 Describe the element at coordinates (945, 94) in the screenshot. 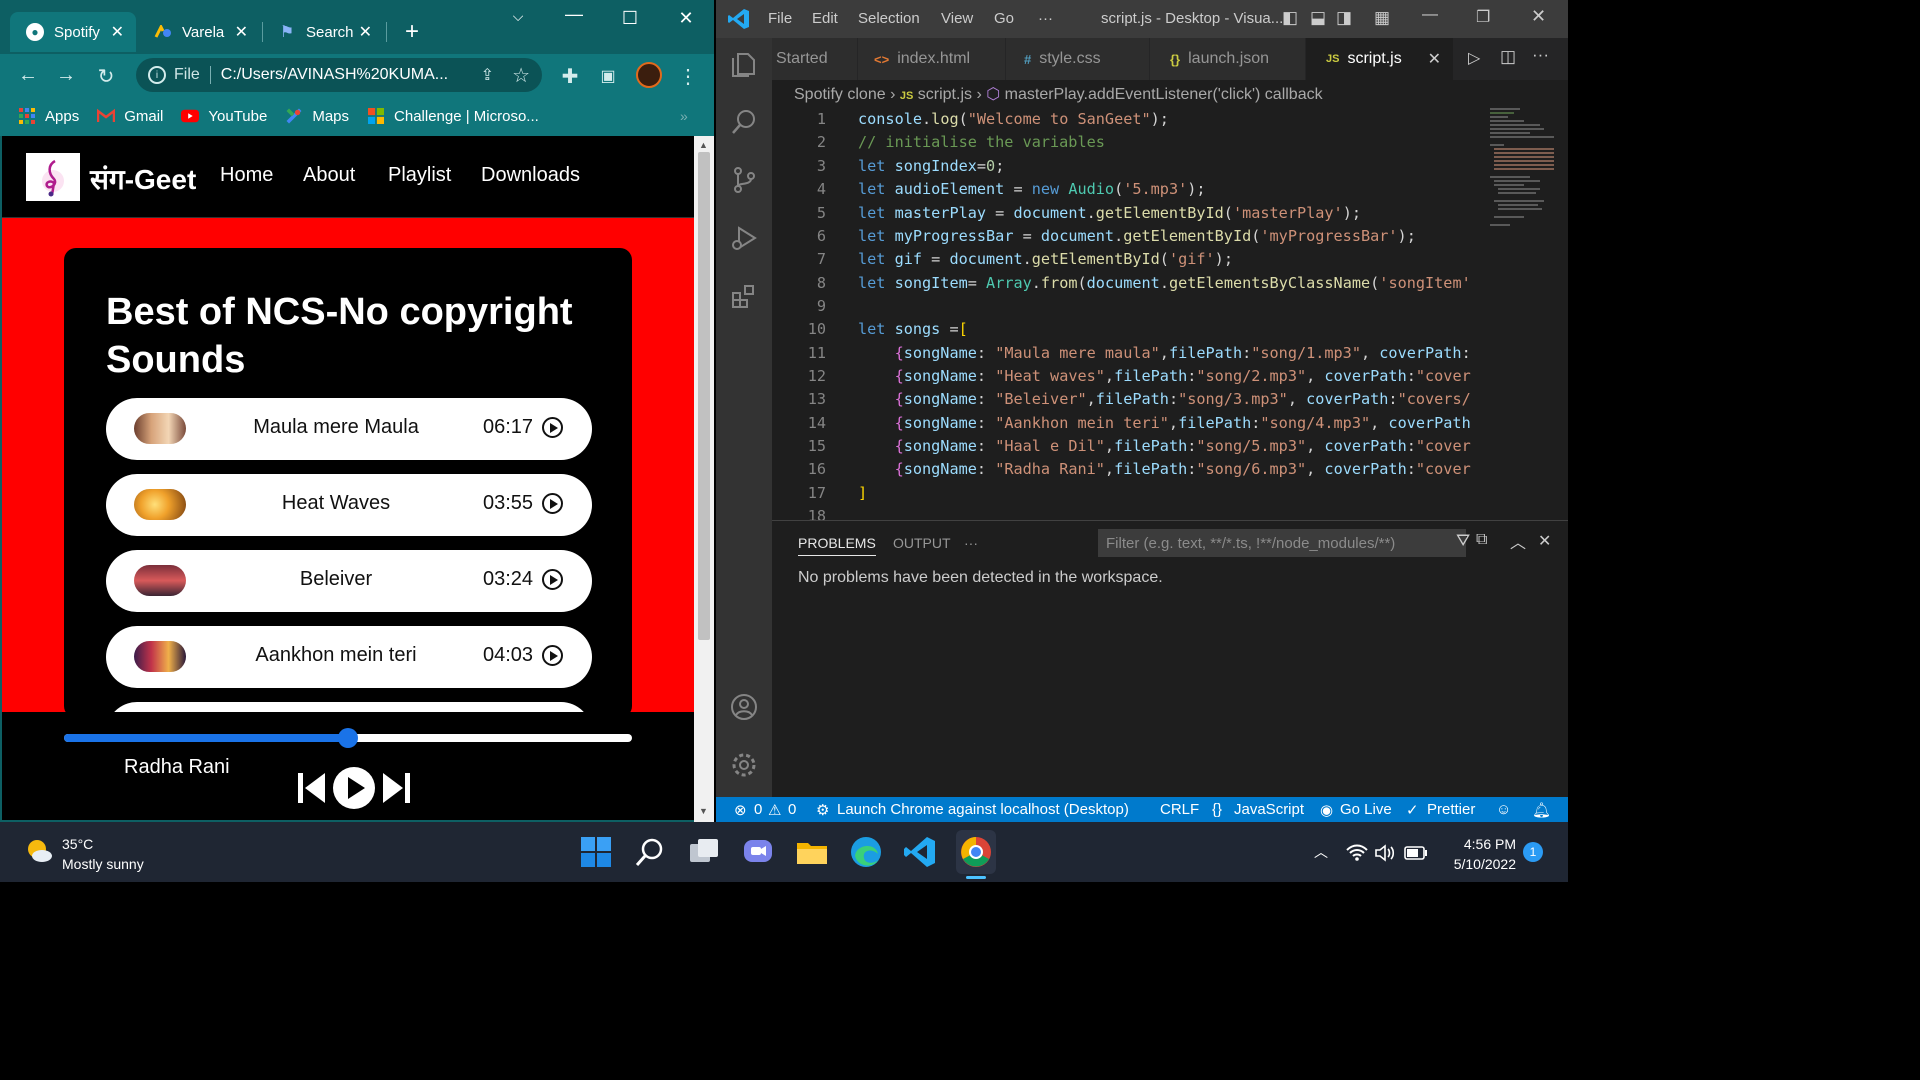

I see `breadcrumb-file: script.js` at that location.